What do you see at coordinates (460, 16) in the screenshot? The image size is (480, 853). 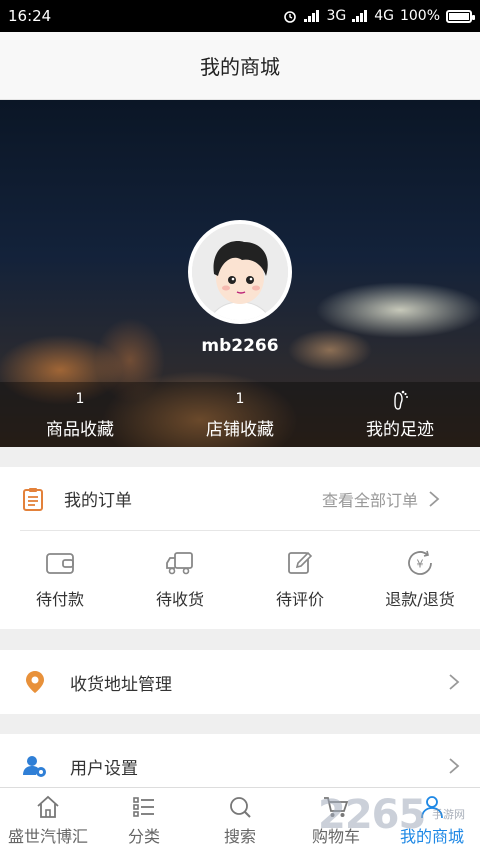 I see `battery-icon` at bounding box center [460, 16].